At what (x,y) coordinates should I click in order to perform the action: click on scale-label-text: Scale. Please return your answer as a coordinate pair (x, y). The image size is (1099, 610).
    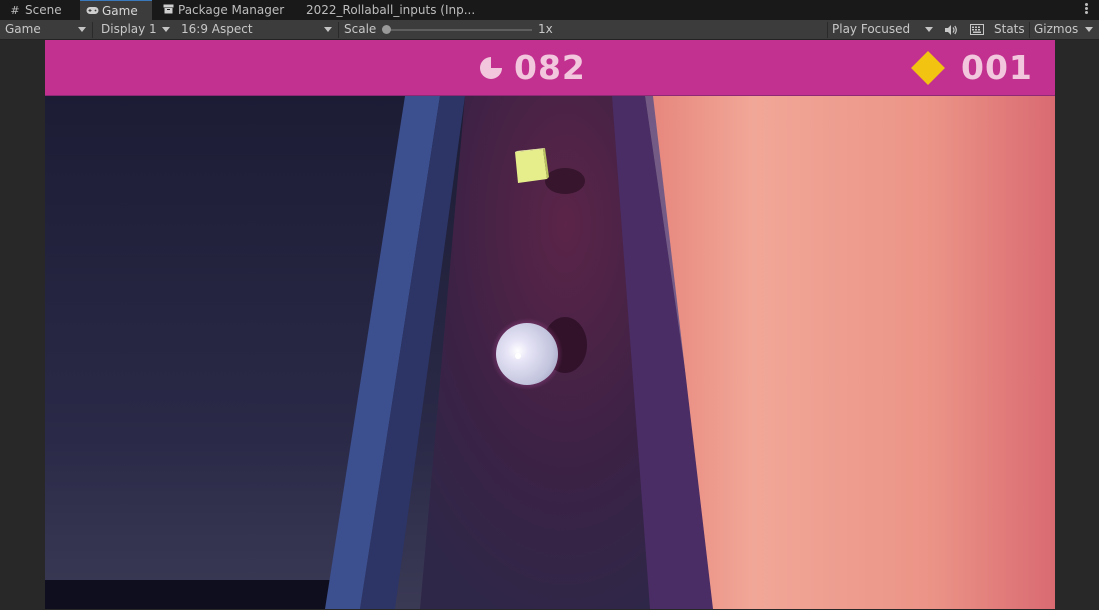
    Looking at the image, I should click on (360, 29).